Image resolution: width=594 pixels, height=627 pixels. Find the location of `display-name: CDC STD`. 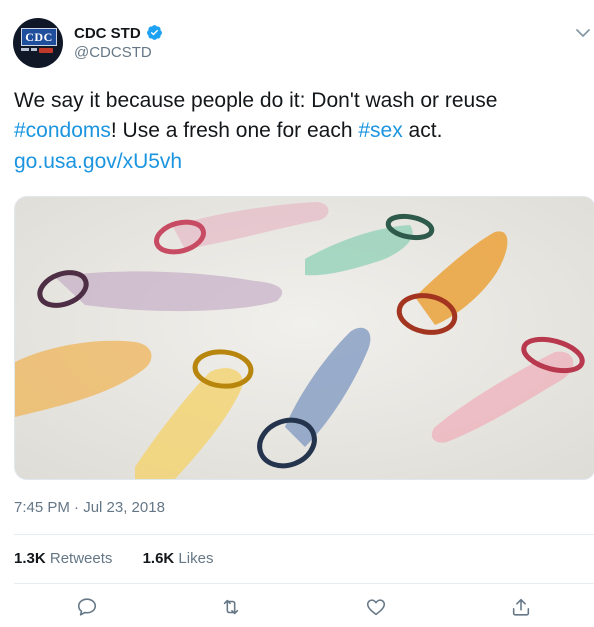

display-name: CDC STD is located at coordinates (107, 33).